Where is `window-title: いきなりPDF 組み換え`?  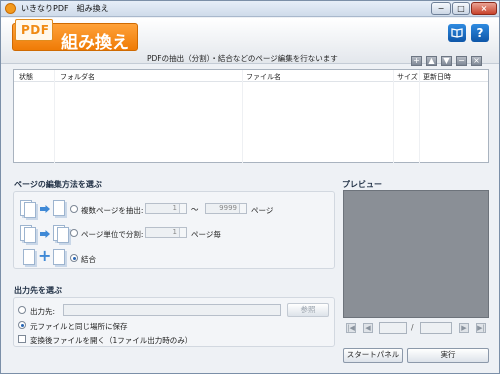 window-title: いきなりPDF 組み換え is located at coordinates (65, 8).